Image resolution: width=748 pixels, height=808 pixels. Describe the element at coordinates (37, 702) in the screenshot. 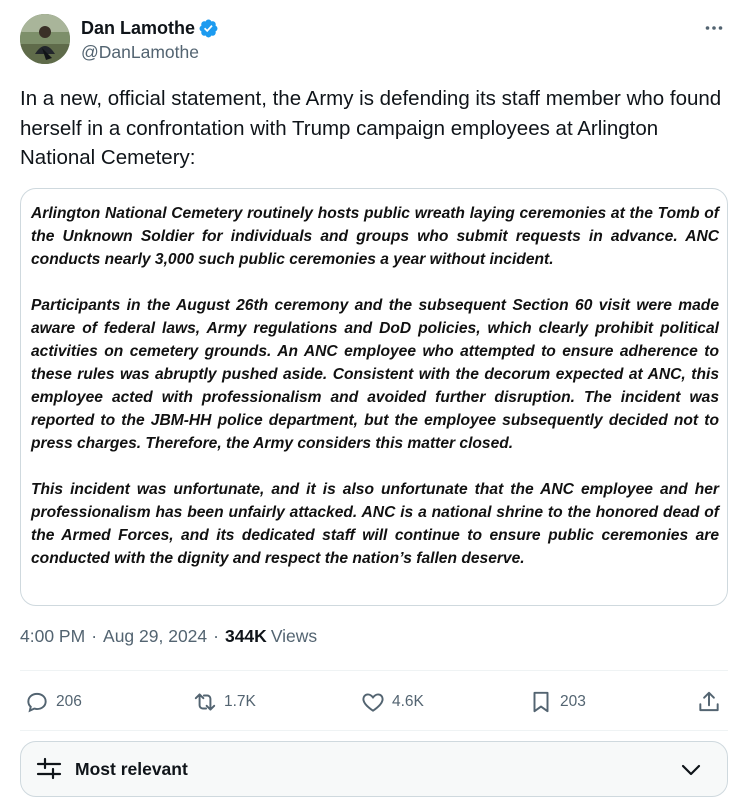

I see `reply-icon` at that location.